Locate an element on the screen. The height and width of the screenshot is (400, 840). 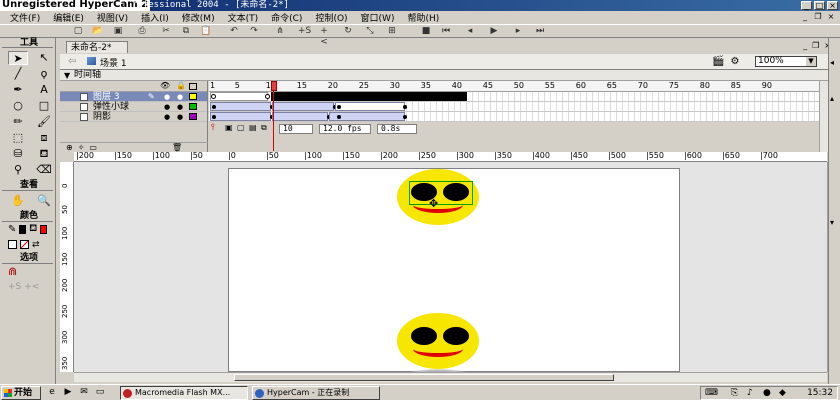
copy-icon: ⧉ is located at coordinates (186, 31).